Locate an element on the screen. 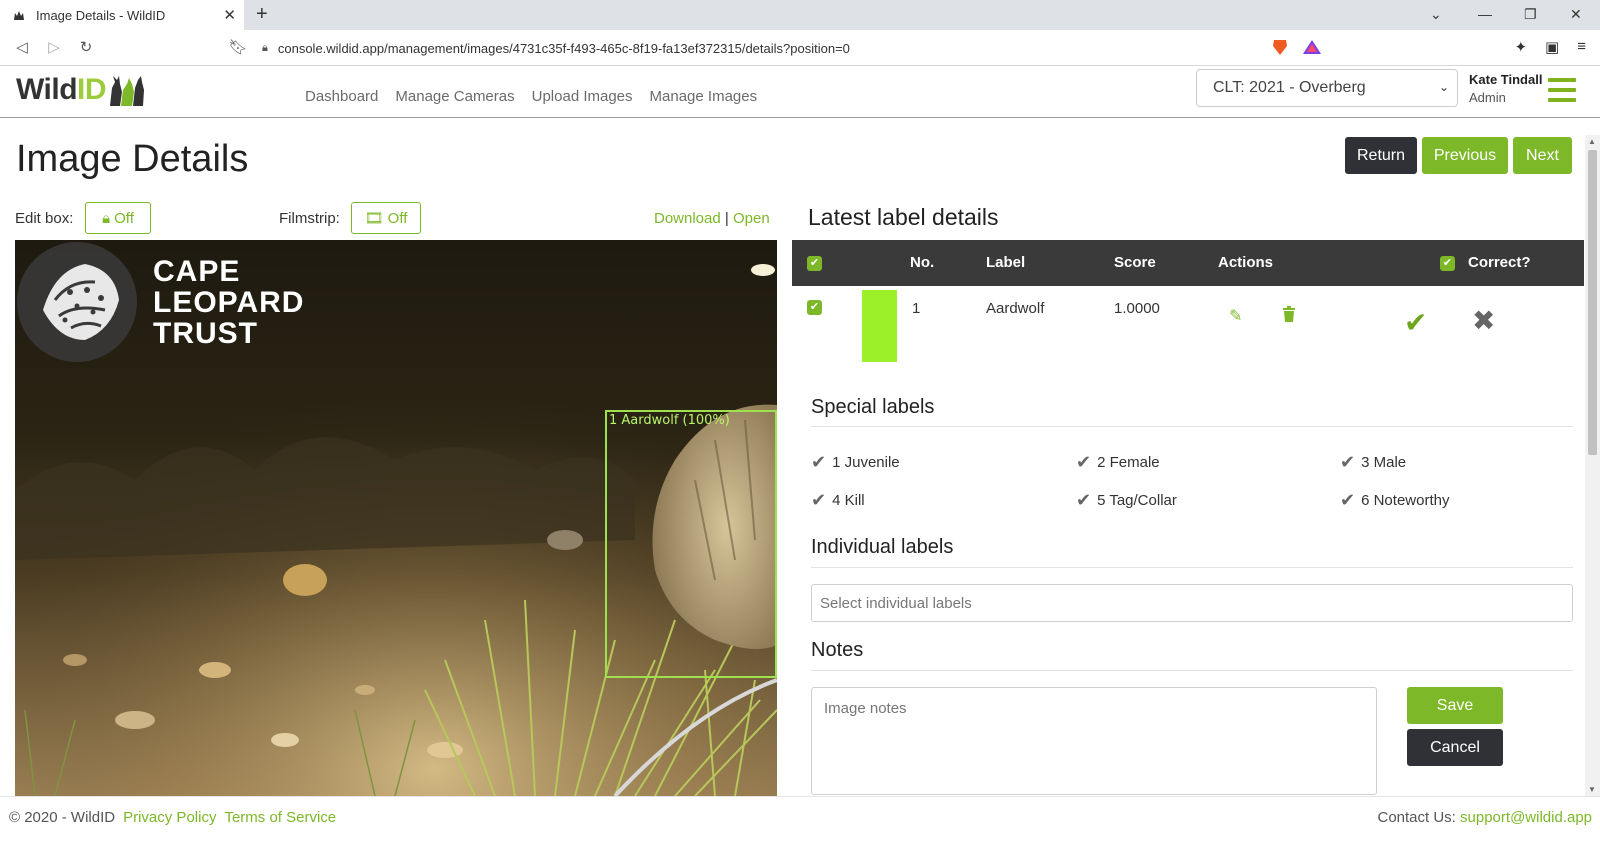 The height and width of the screenshot is (860, 1600). special-label-male: ✔ 3 Male is located at coordinates (1373, 462).